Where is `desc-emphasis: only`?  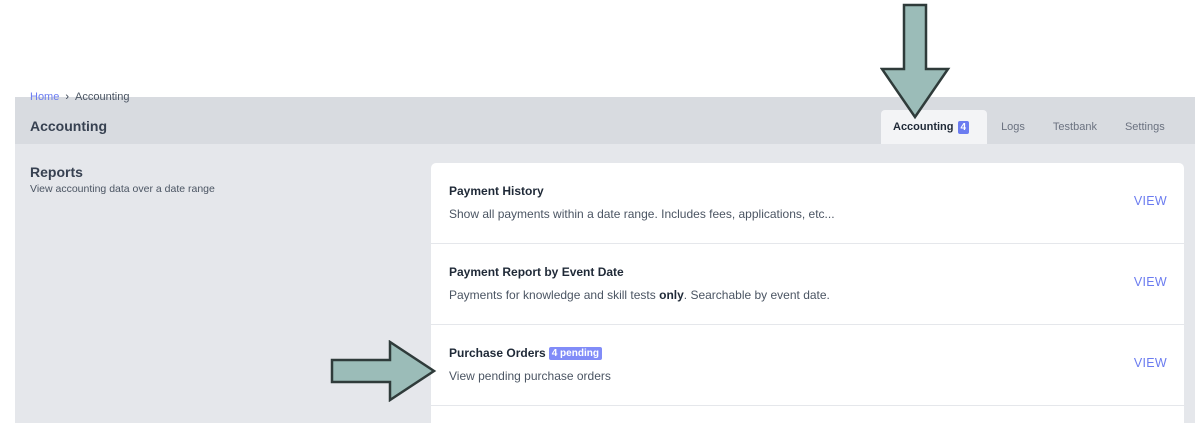
desc-emphasis: only is located at coordinates (671, 295).